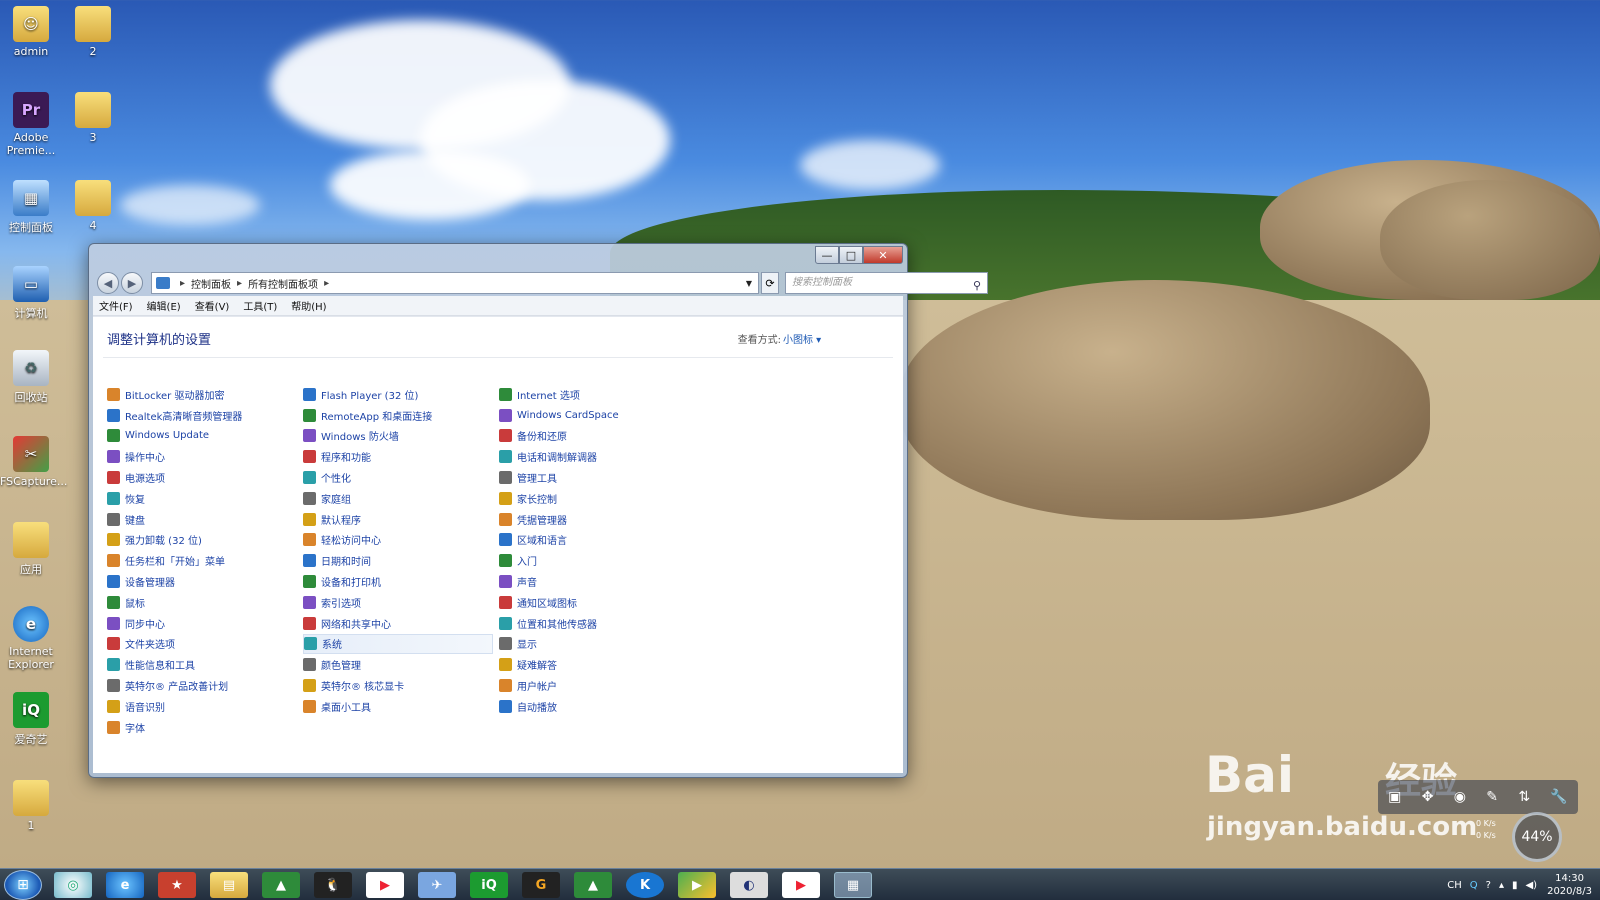 This screenshot has height=900, width=1600. What do you see at coordinates (174, 519) in the screenshot?
I see `cp-item: 键盘` at bounding box center [174, 519].